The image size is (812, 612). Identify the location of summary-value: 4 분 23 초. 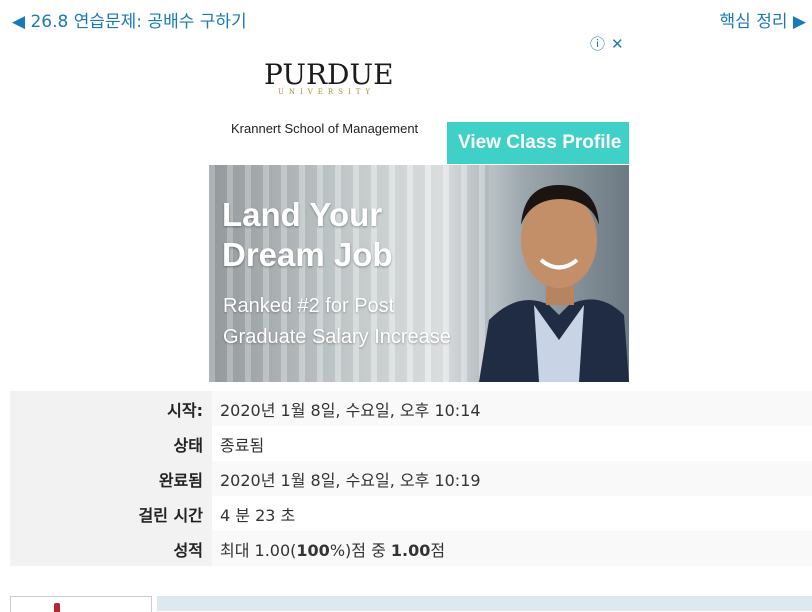
(512, 513).